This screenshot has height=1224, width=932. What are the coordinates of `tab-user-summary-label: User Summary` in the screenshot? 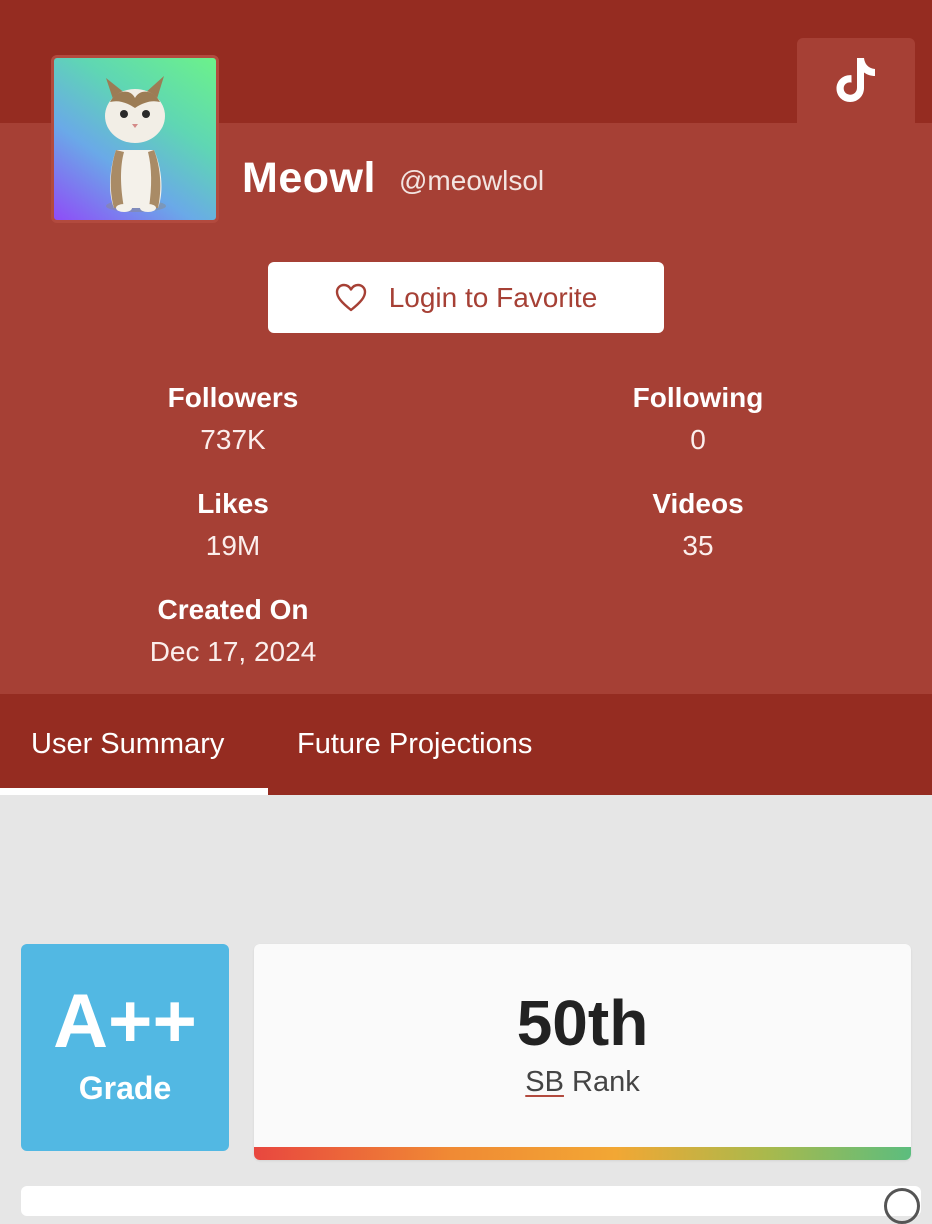 It's located at (128, 744).